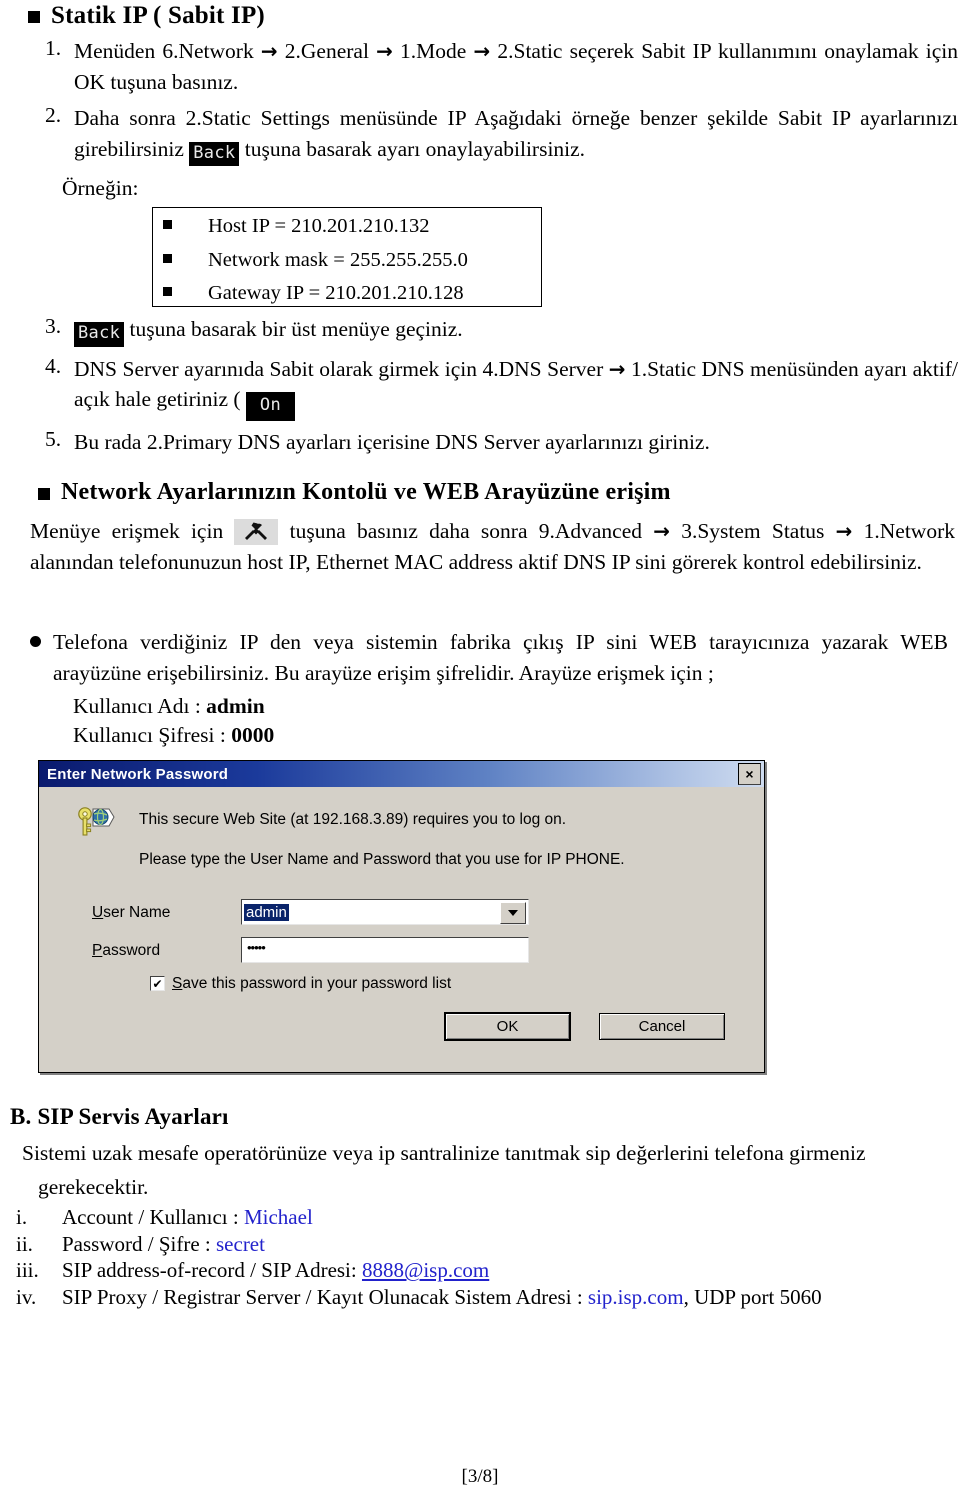  I want to click on section-heading-statik-ip: Statik IP ( Sabit IP), so click(146, 16).